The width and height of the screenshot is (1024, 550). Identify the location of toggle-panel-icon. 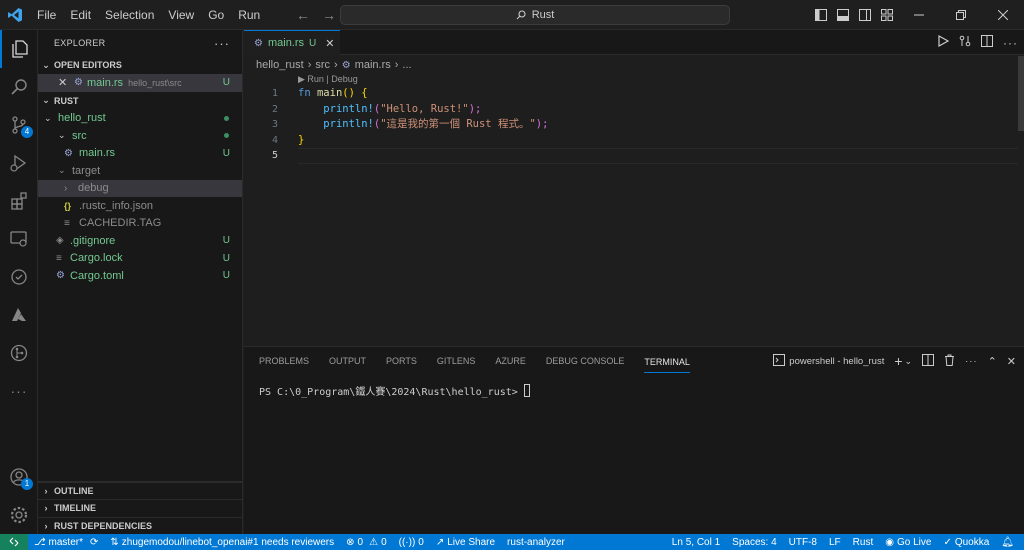
(843, 15).